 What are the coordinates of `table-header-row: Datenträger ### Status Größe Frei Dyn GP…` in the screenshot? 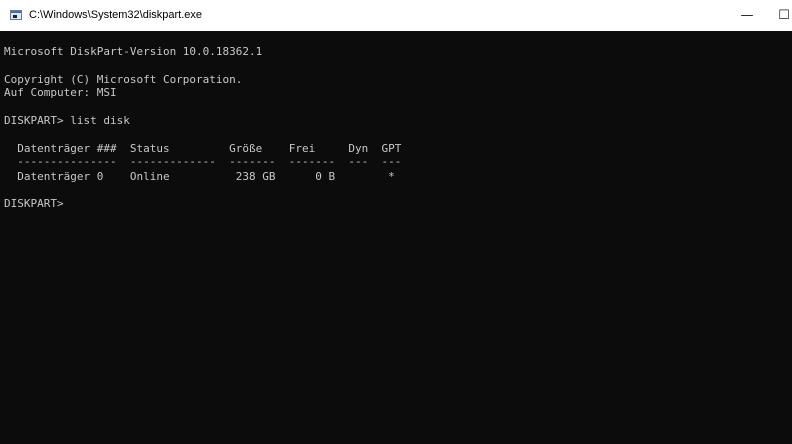 It's located at (203, 148).